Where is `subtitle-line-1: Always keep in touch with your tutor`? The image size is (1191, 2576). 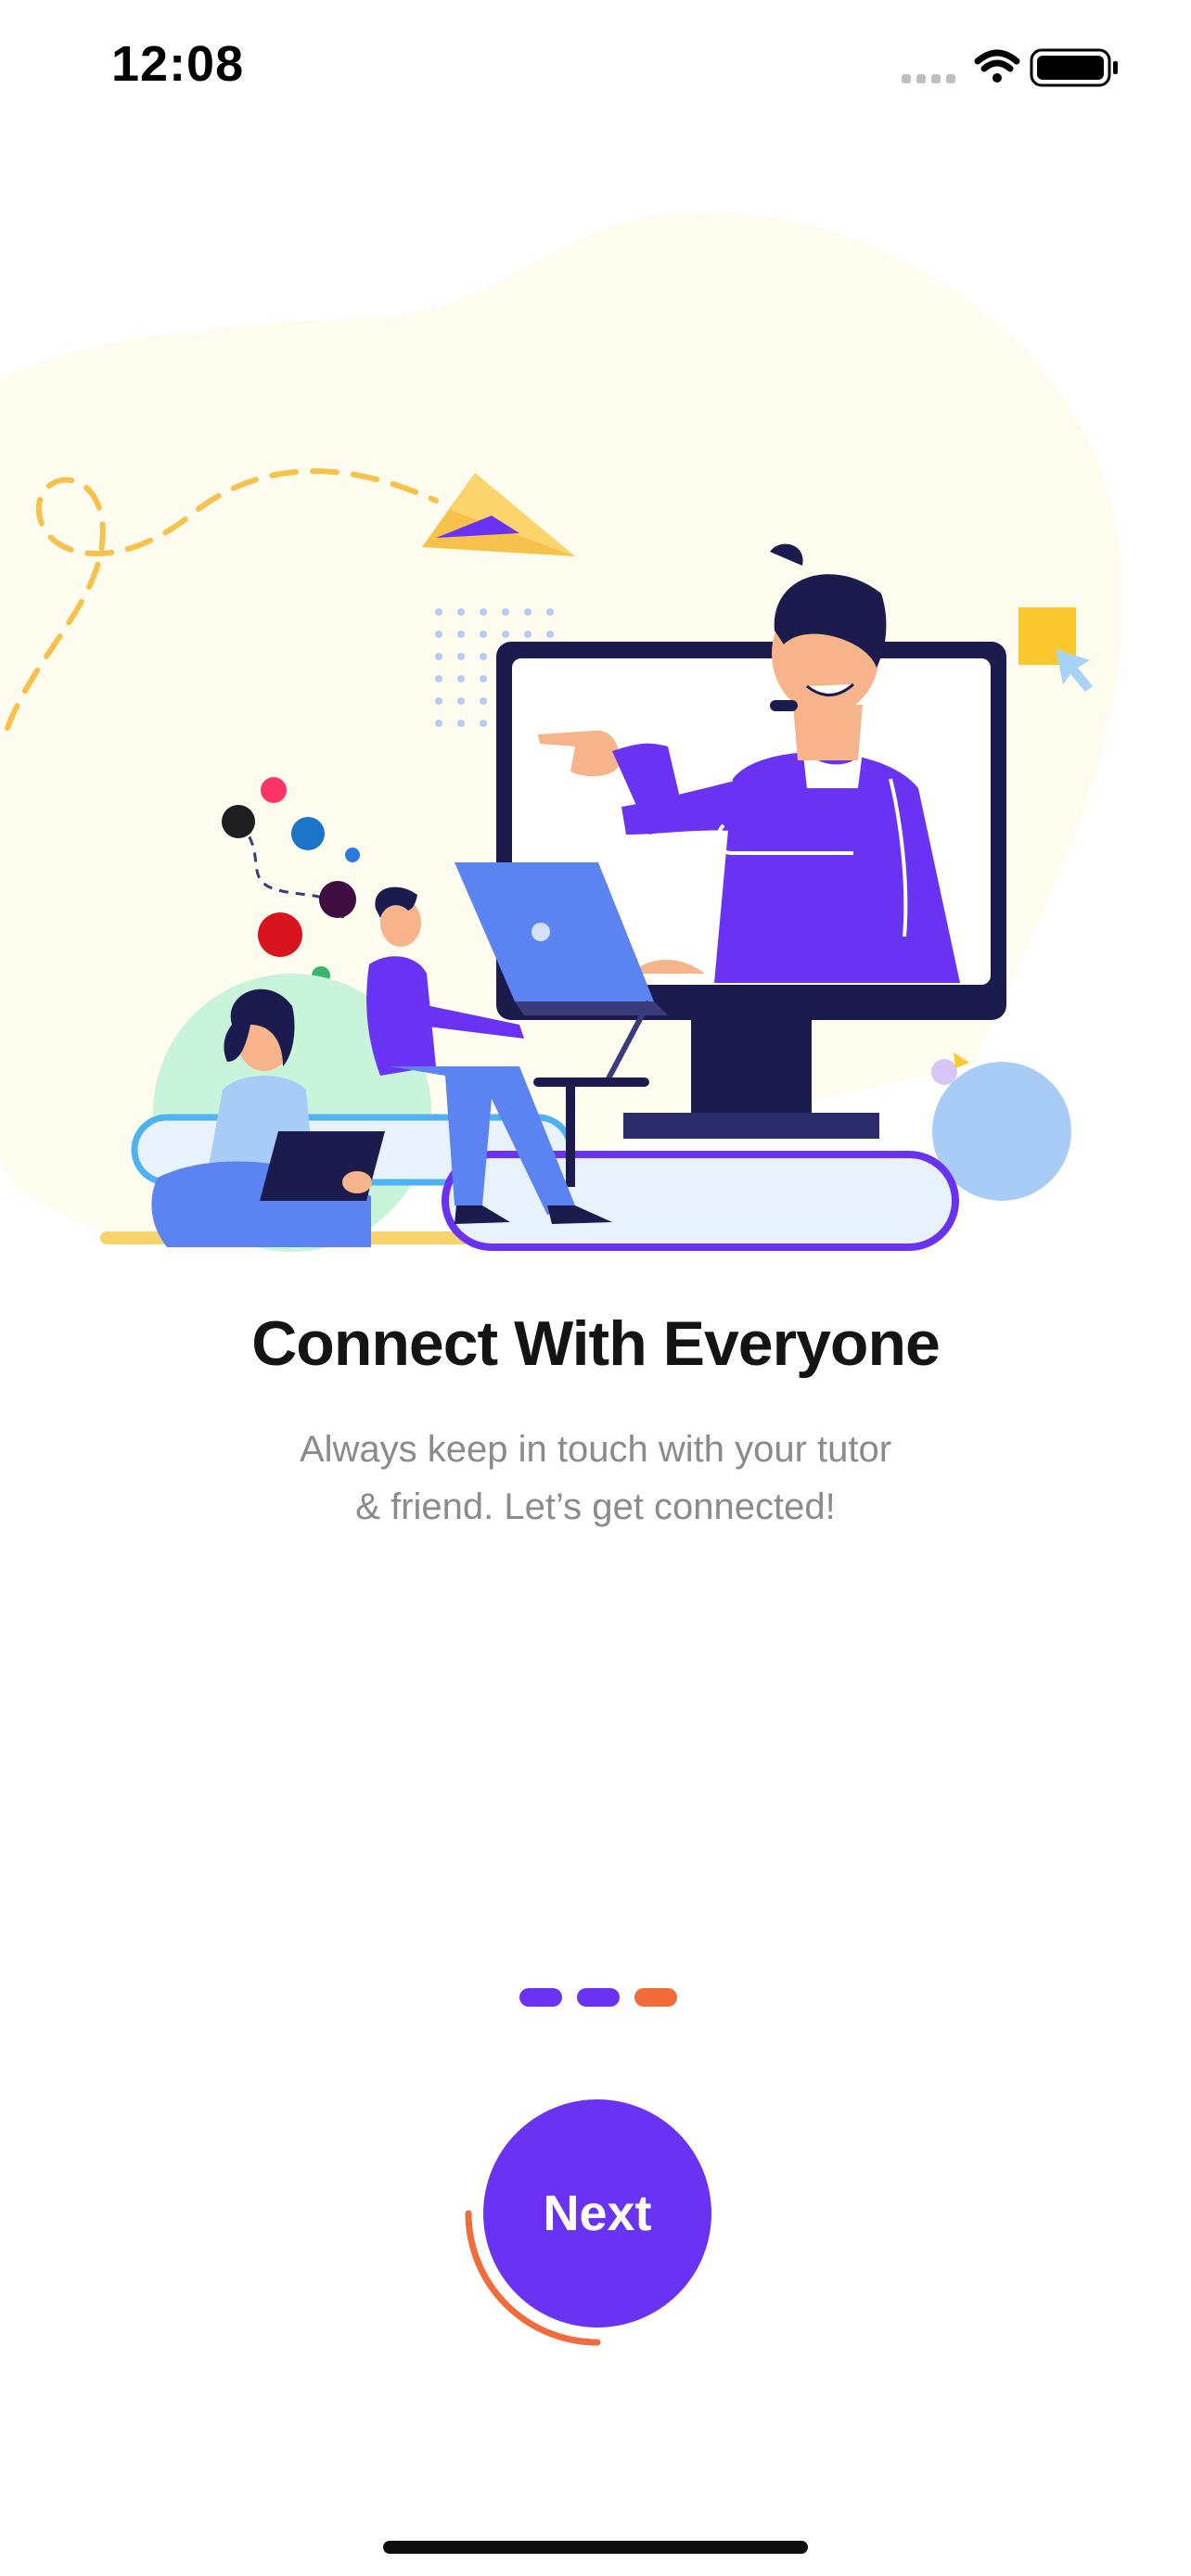 subtitle-line-1: Always keep in touch with your tutor is located at coordinates (595, 1450).